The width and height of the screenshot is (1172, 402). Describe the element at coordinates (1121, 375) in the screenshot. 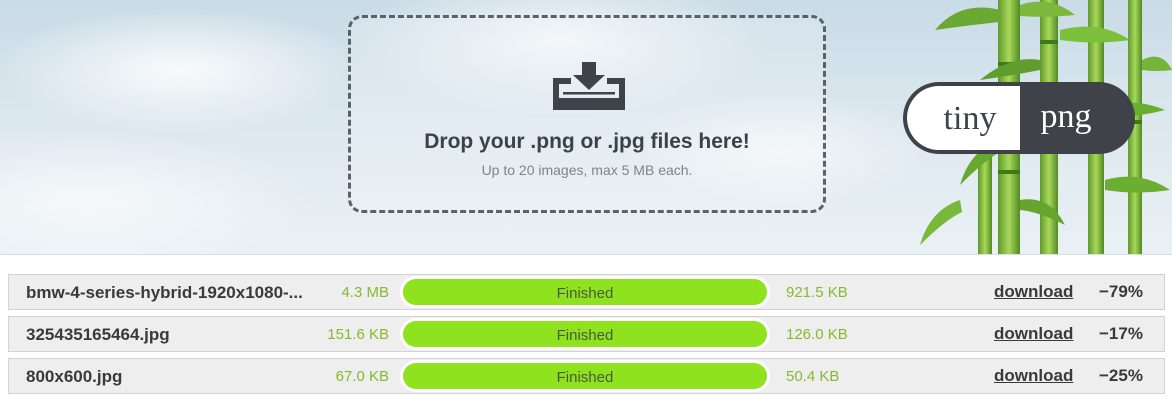

I see `savings-percent: −25%` at that location.